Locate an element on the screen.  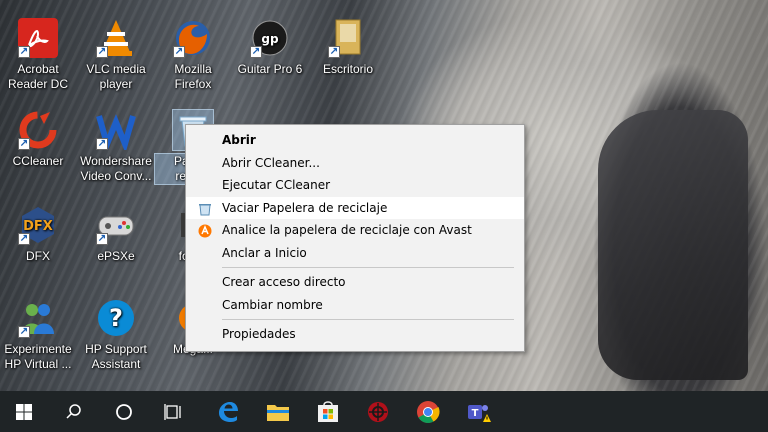
desktop-icon-label: DFX is located at coordinates (38, 256).